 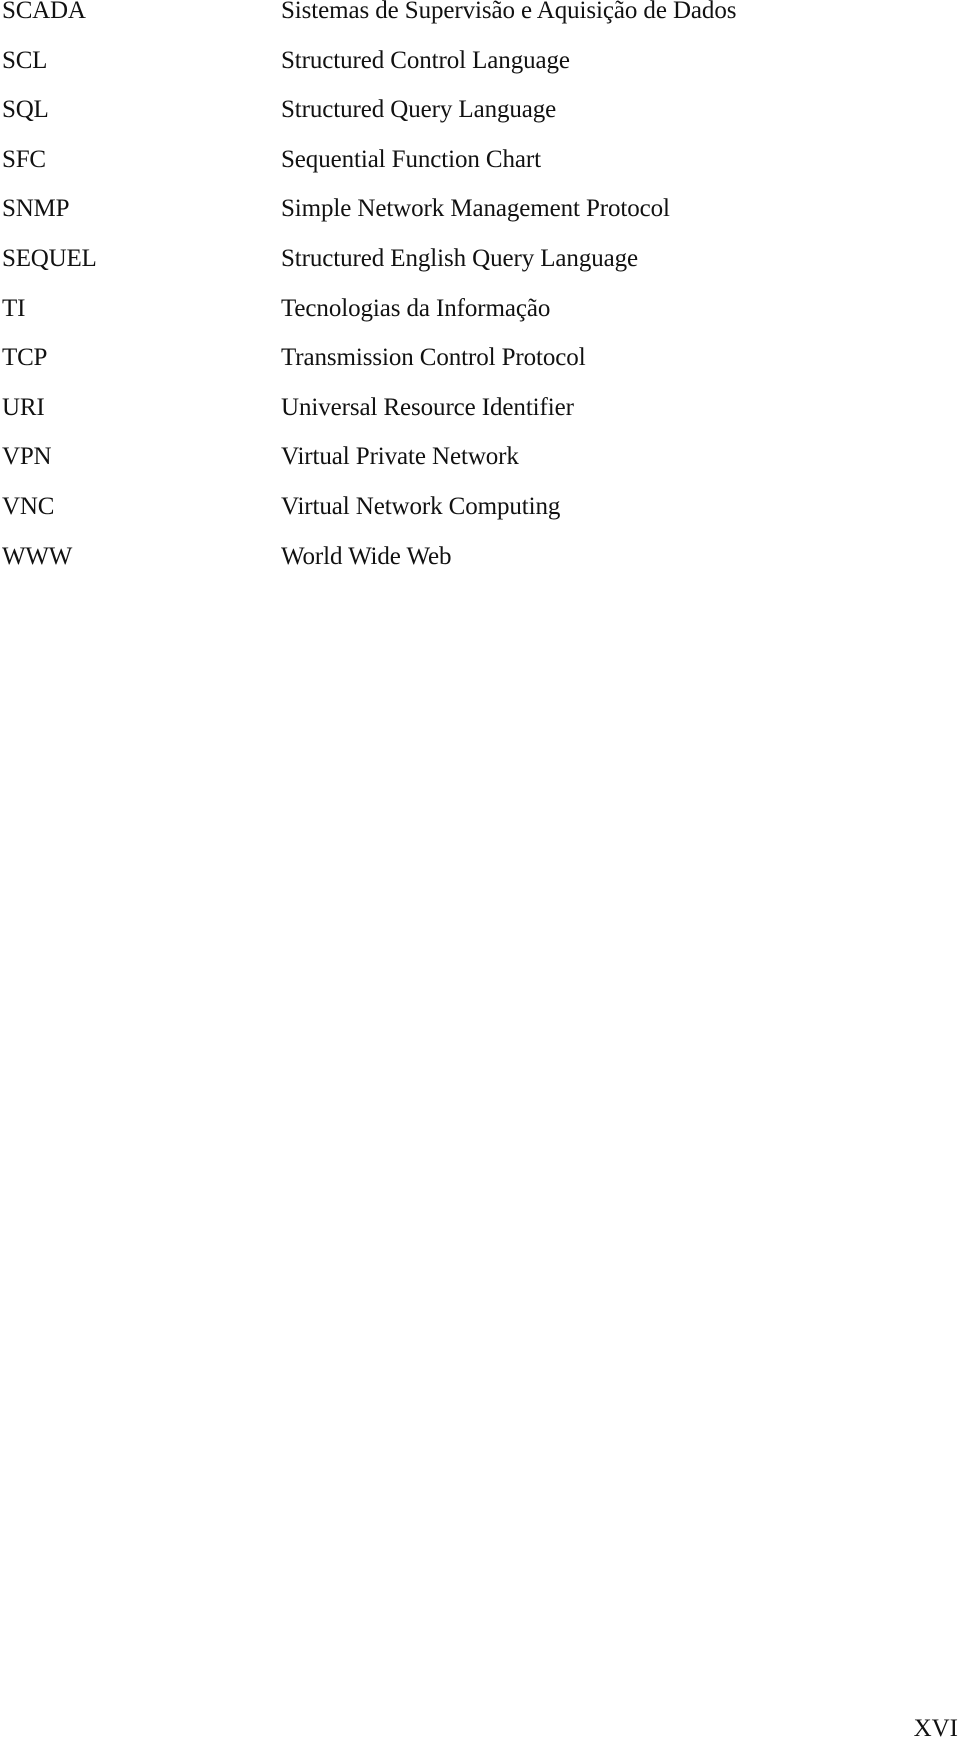 I want to click on abbreviation-row: SFC Sequential Function Chart, so click(x=472, y=170).